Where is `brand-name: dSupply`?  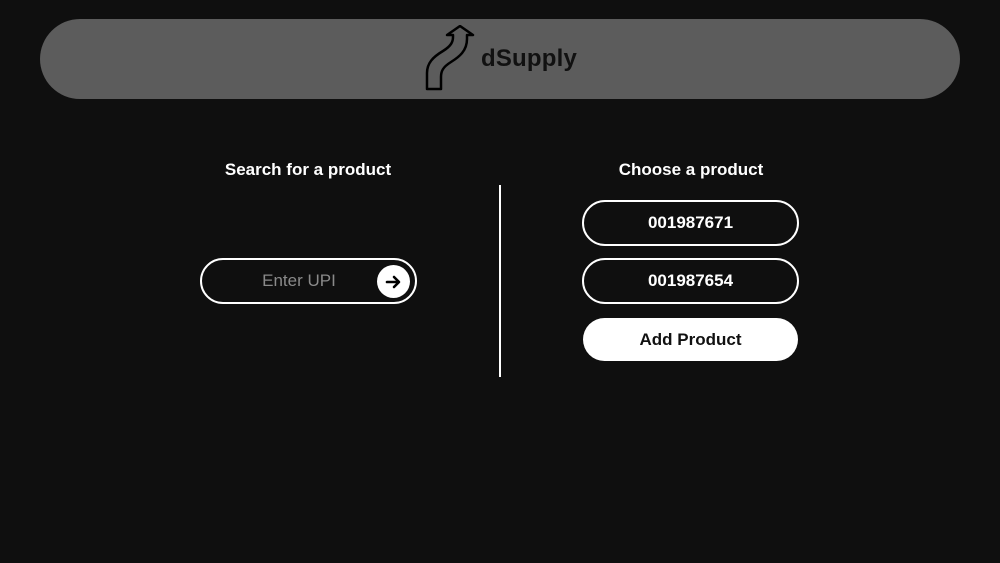 brand-name: dSupply is located at coordinates (529, 58).